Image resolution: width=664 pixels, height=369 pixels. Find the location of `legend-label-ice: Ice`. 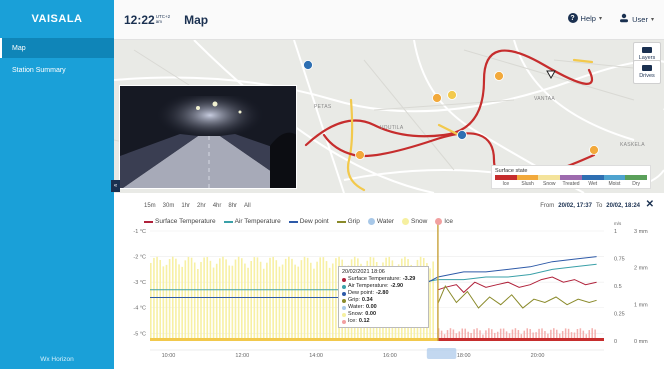

legend-label-ice: Ice is located at coordinates (506, 184).